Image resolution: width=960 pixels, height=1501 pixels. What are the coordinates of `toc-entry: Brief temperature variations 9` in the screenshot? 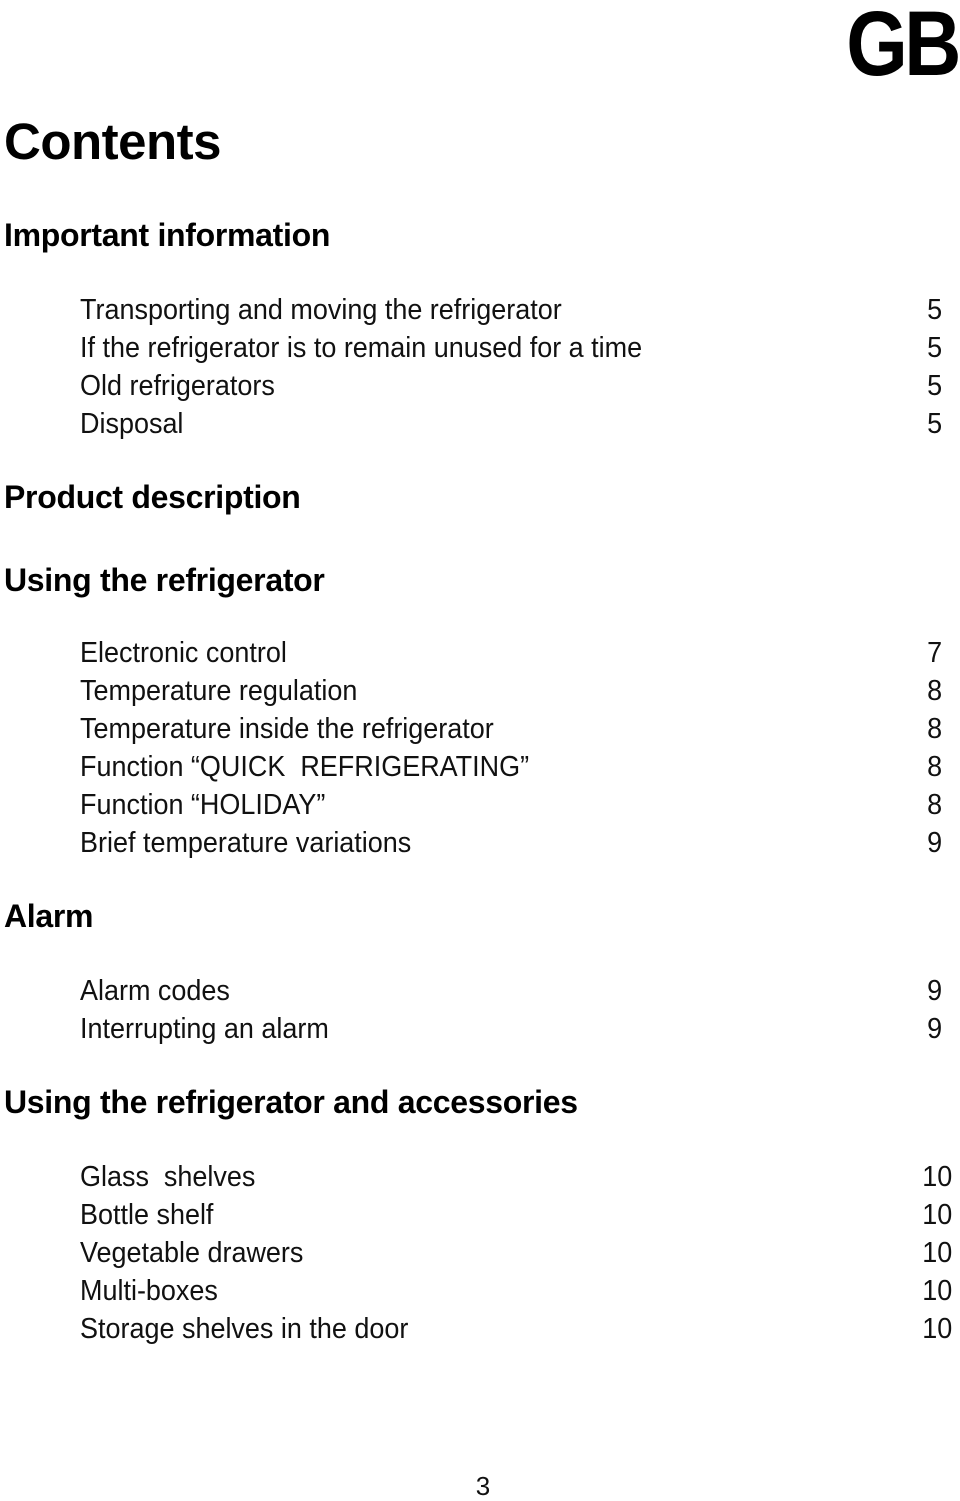 It's located at (511, 843).